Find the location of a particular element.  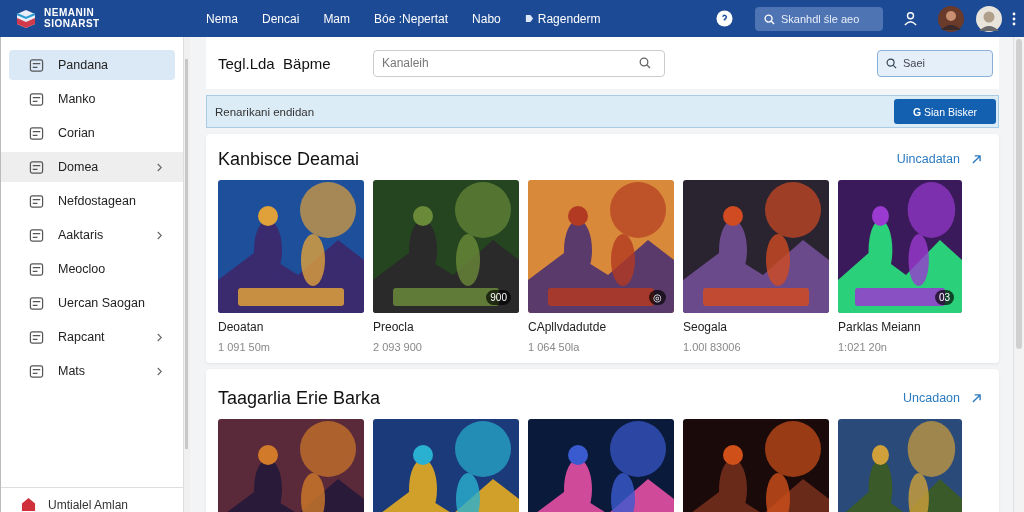

cube-logo-icon is located at coordinates (26, 18).